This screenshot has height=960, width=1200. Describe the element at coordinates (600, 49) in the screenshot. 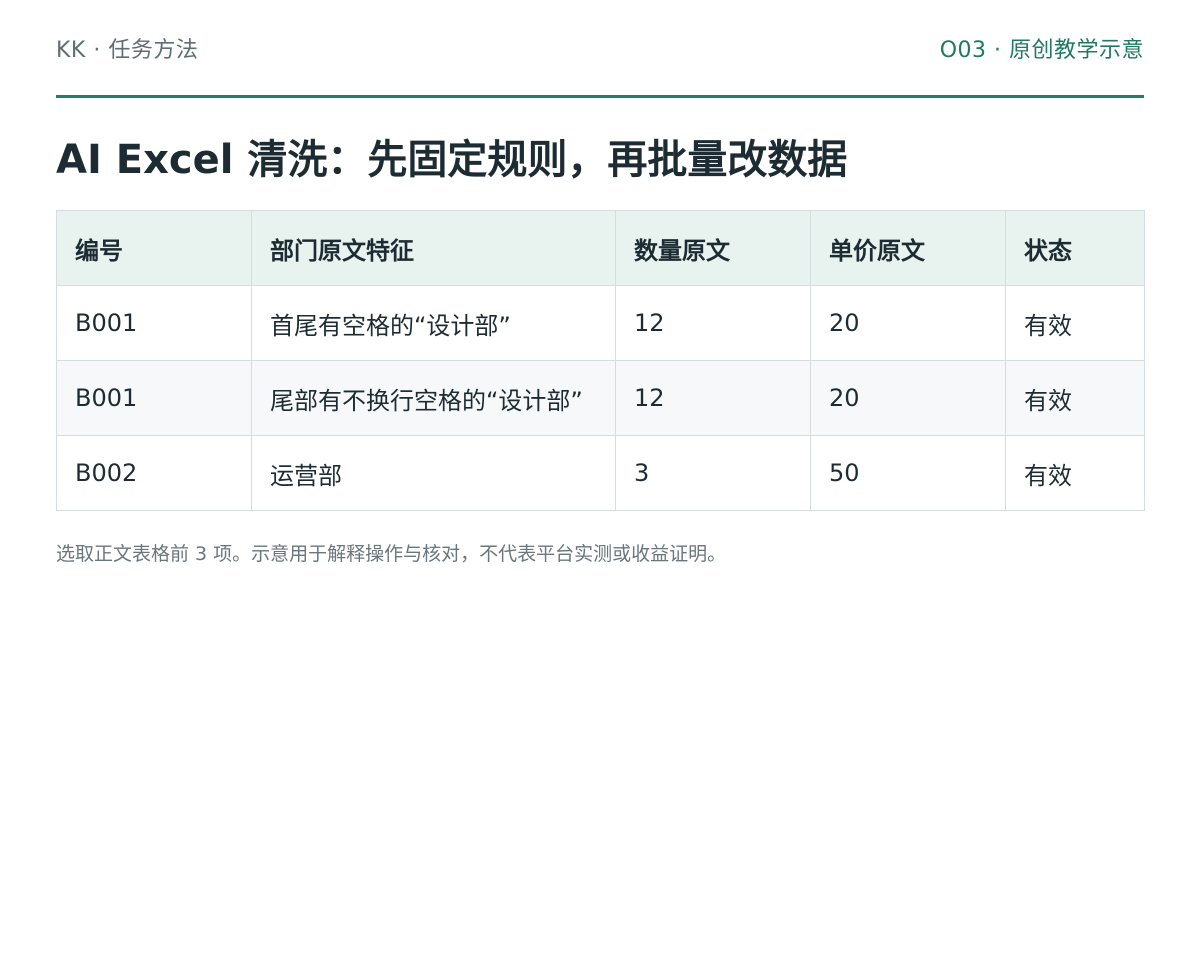

I see `top-bar: KK · 任务方法 O03 · 原创教学示意` at that location.